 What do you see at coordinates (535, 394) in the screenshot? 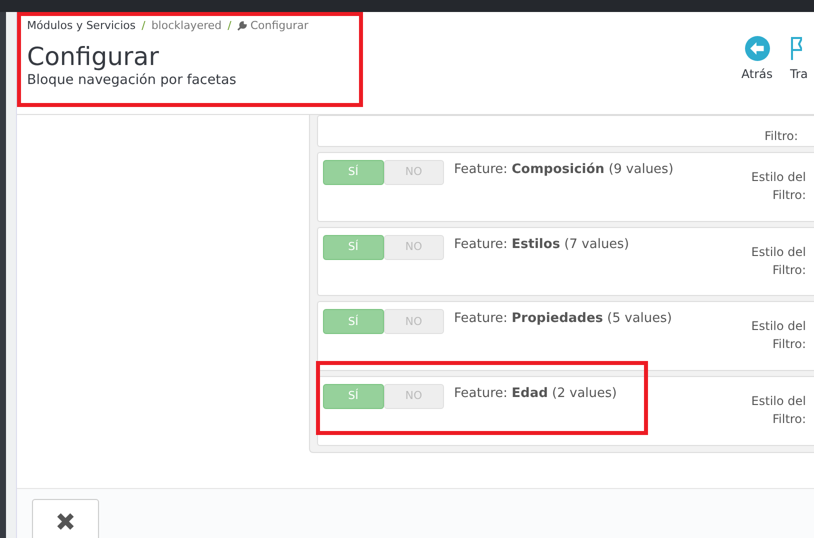
I see `filter-title: Feature: Edad (2 values)` at bounding box center [535, 394].